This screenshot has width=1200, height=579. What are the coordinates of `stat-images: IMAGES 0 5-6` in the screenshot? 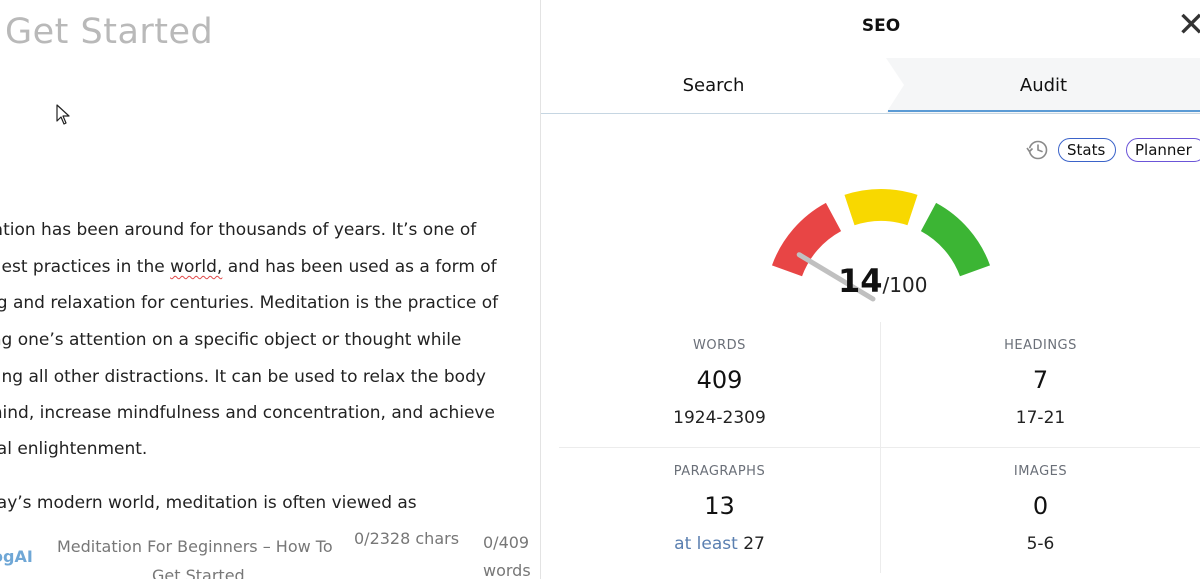 It's located at (1040, 510).